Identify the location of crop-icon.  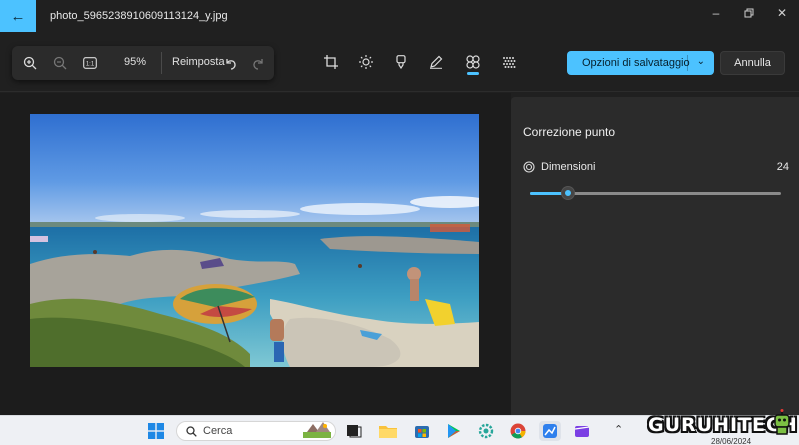
(331, 62).